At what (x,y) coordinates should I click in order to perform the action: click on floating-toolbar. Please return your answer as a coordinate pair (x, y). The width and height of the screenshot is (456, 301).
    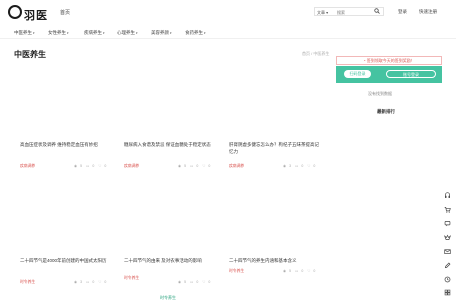
    Looking at the image, I should click on (448, 243).